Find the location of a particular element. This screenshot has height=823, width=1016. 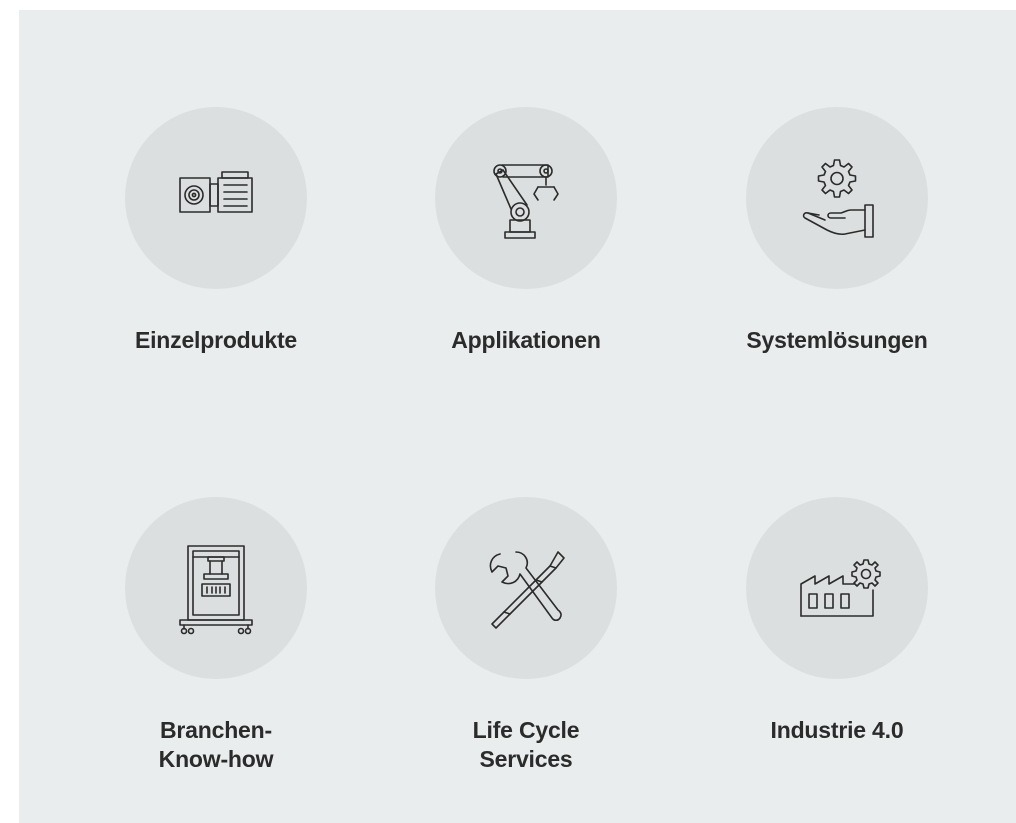

tile-label: Einzelprodukte is located at coordinates (216, 340).